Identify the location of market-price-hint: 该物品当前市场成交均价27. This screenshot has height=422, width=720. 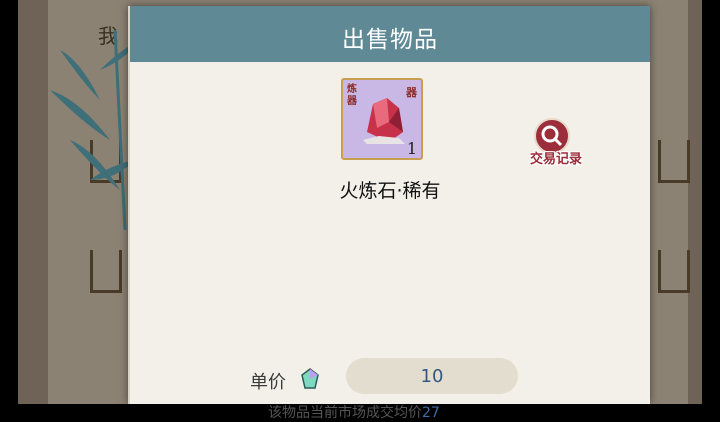
(354, 412).